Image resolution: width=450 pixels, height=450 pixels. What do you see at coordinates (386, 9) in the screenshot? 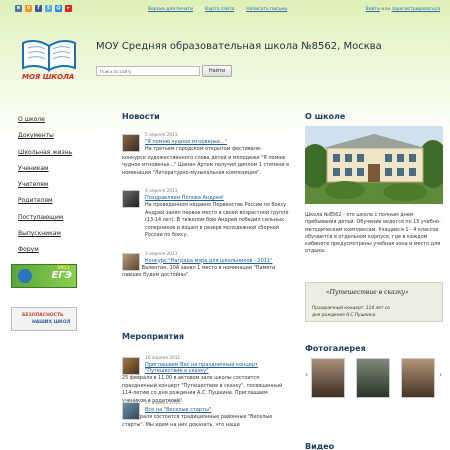
I see `login-or: или` at bounding box center [386, 9].